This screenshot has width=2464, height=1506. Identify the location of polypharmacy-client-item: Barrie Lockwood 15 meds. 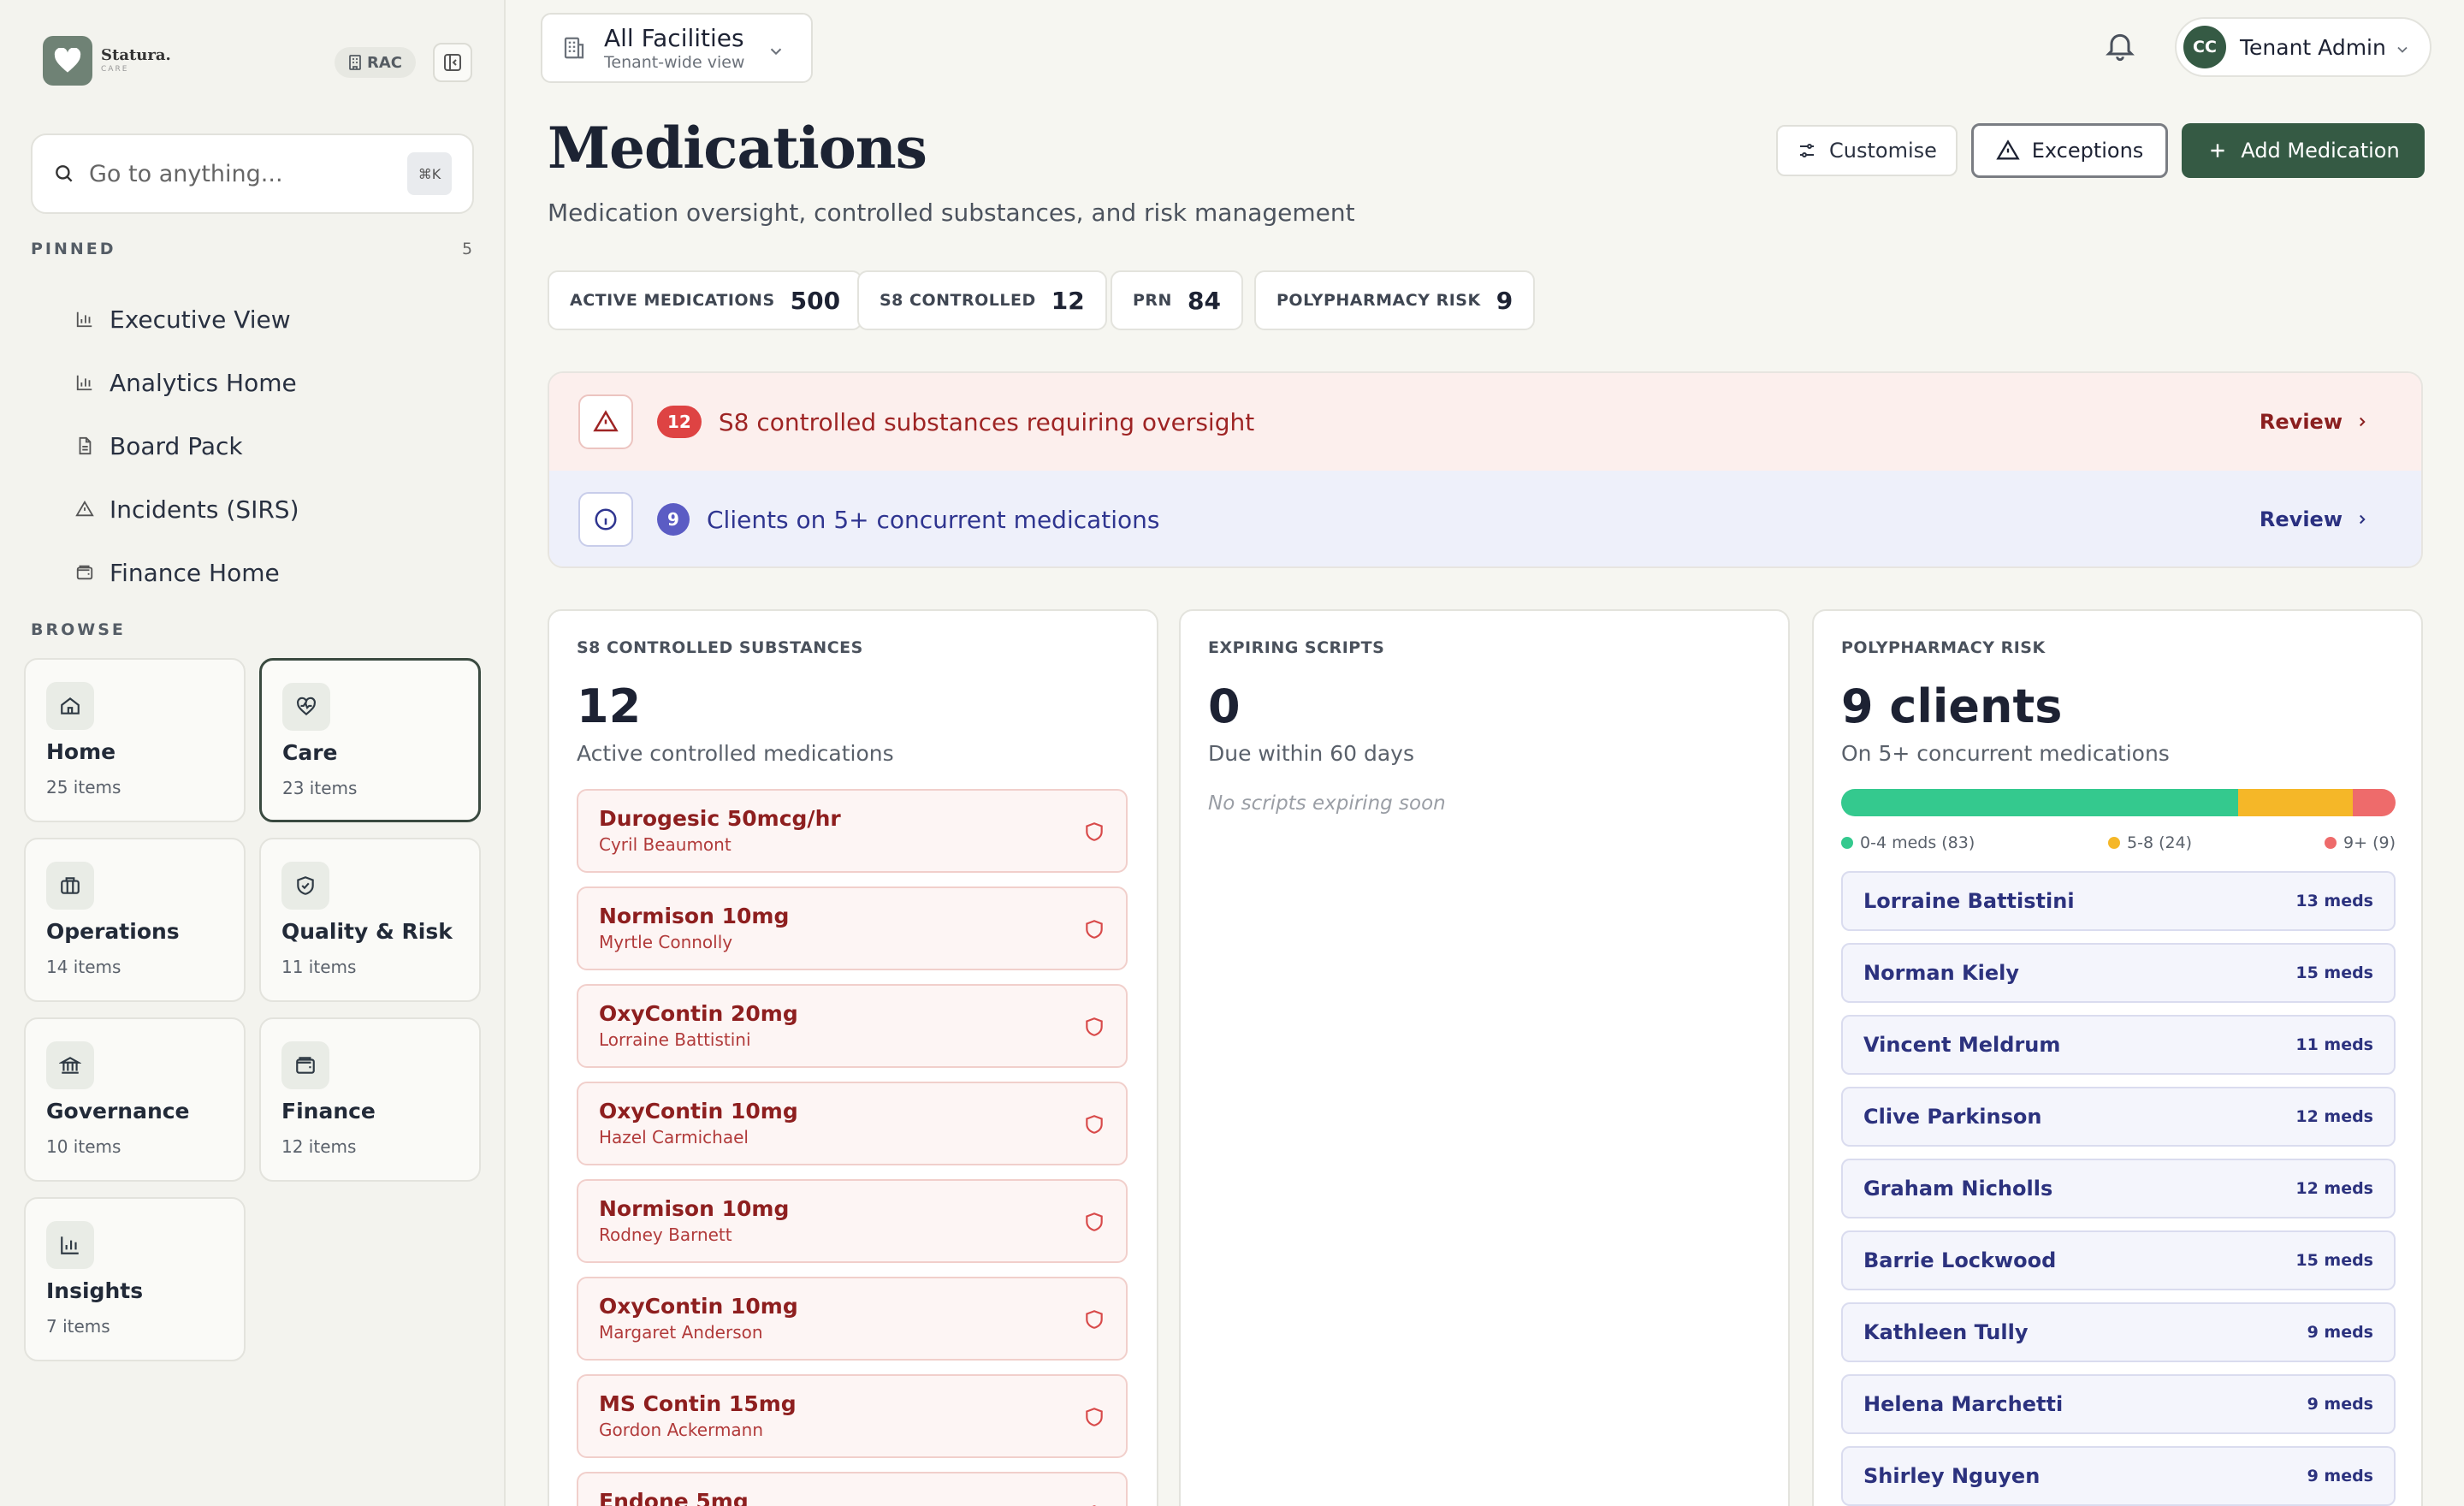
(2118, 1260).